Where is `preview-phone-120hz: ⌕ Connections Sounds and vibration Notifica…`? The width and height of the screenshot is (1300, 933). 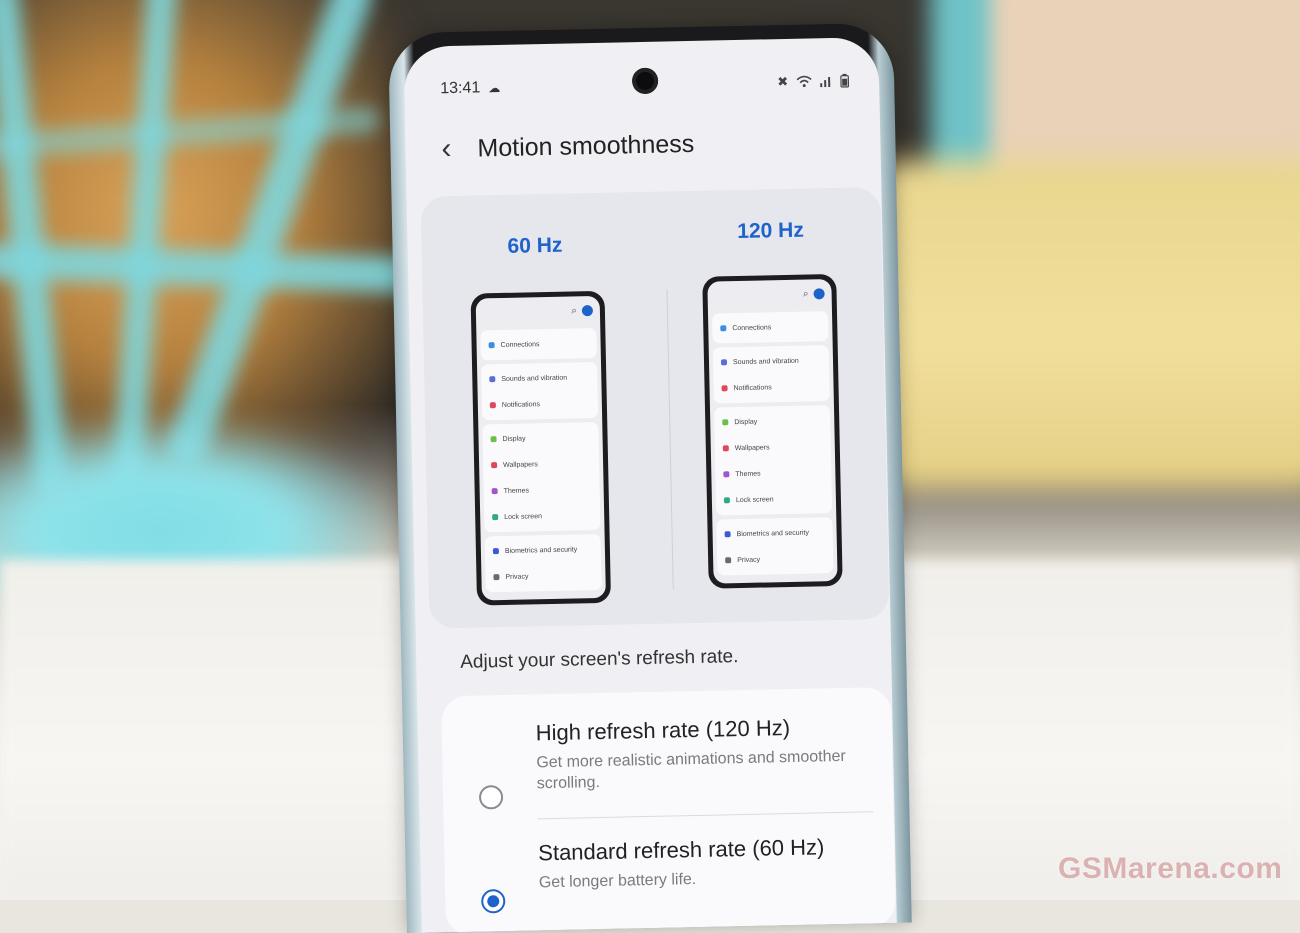
preview-phone-120hz: ⌕ Connections Sounds and vibration Notifica… is located at coordinates (772, 431).